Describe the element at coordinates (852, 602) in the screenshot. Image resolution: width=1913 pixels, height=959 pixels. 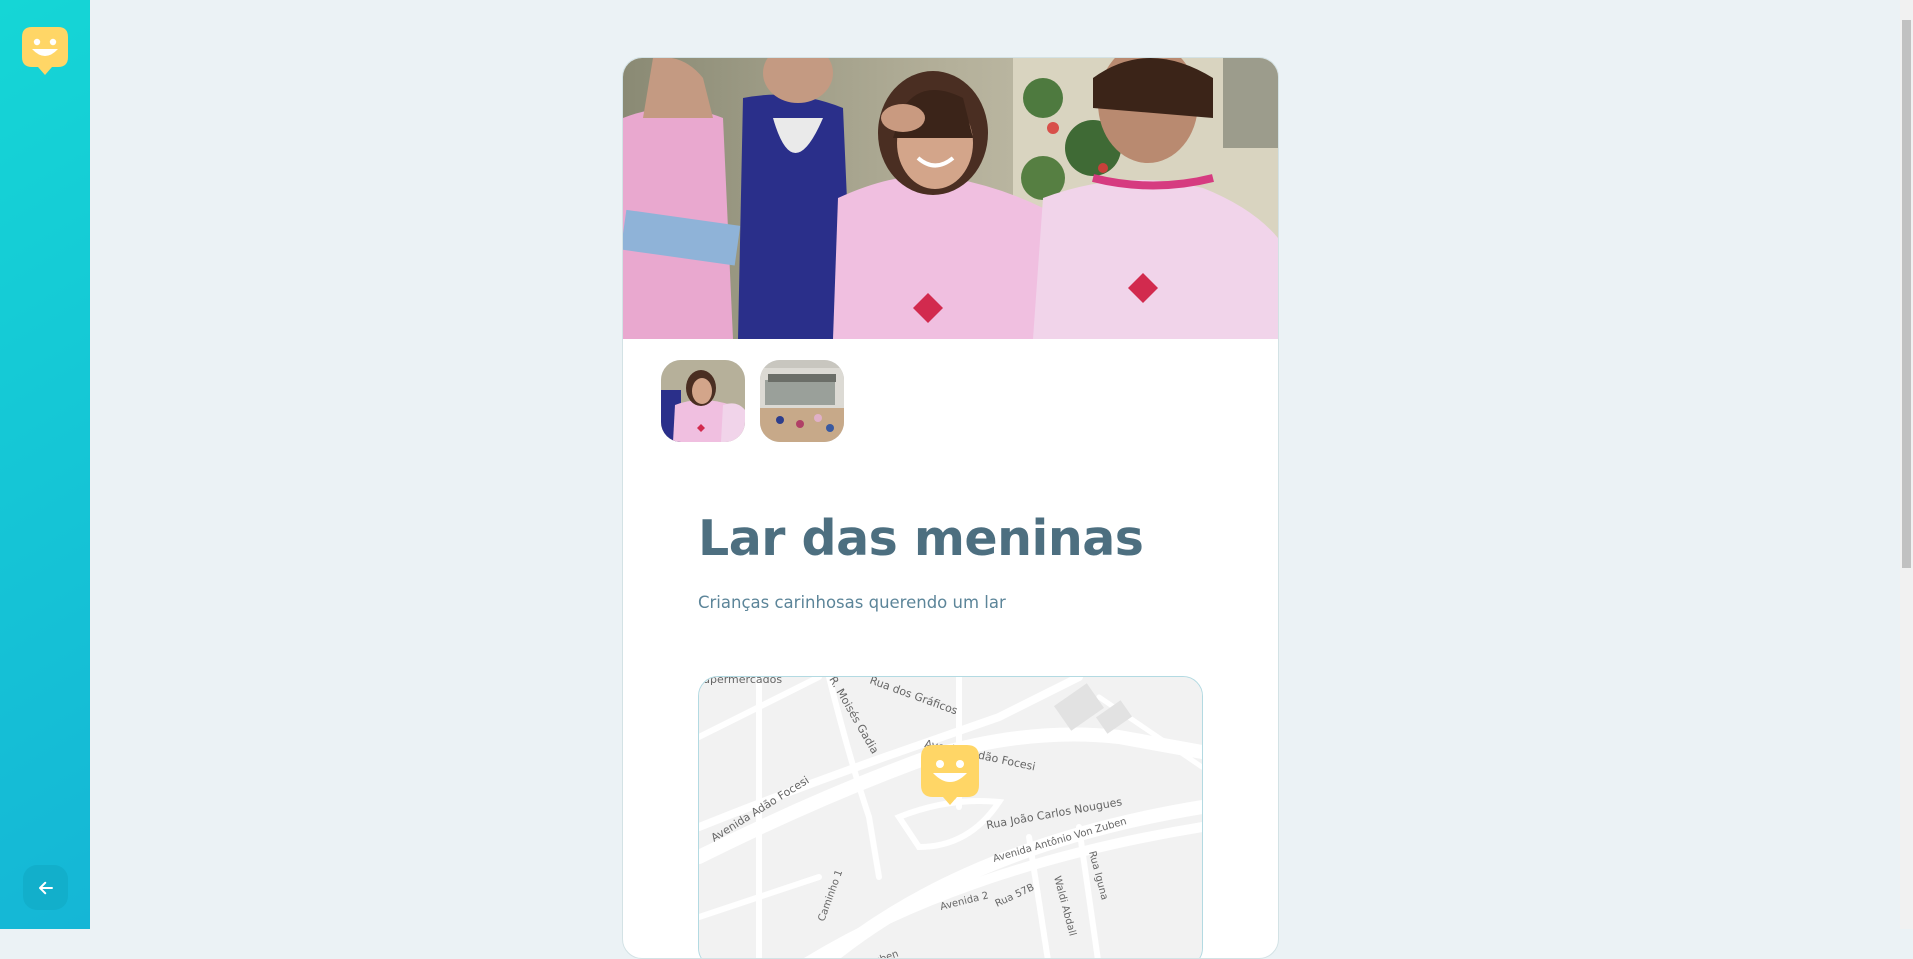
I see `orphanage-about: Crianças carinhosas querendo um lar` at that location.